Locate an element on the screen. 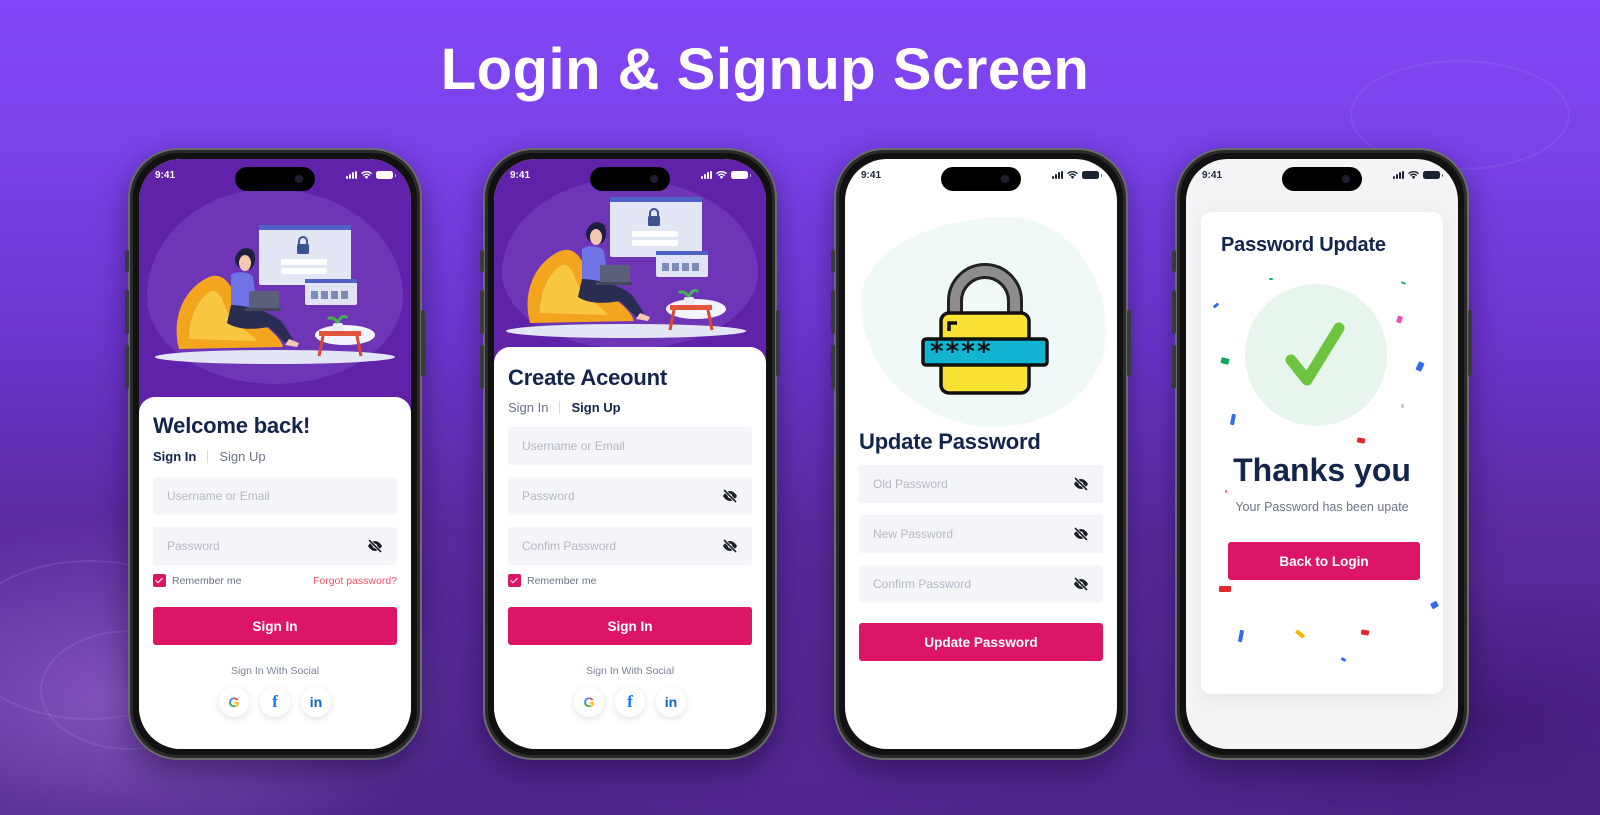 The width and height of the screenshot is (1600, 815). success-message: Your Password has been upate is located at coordinates (1322, 507).